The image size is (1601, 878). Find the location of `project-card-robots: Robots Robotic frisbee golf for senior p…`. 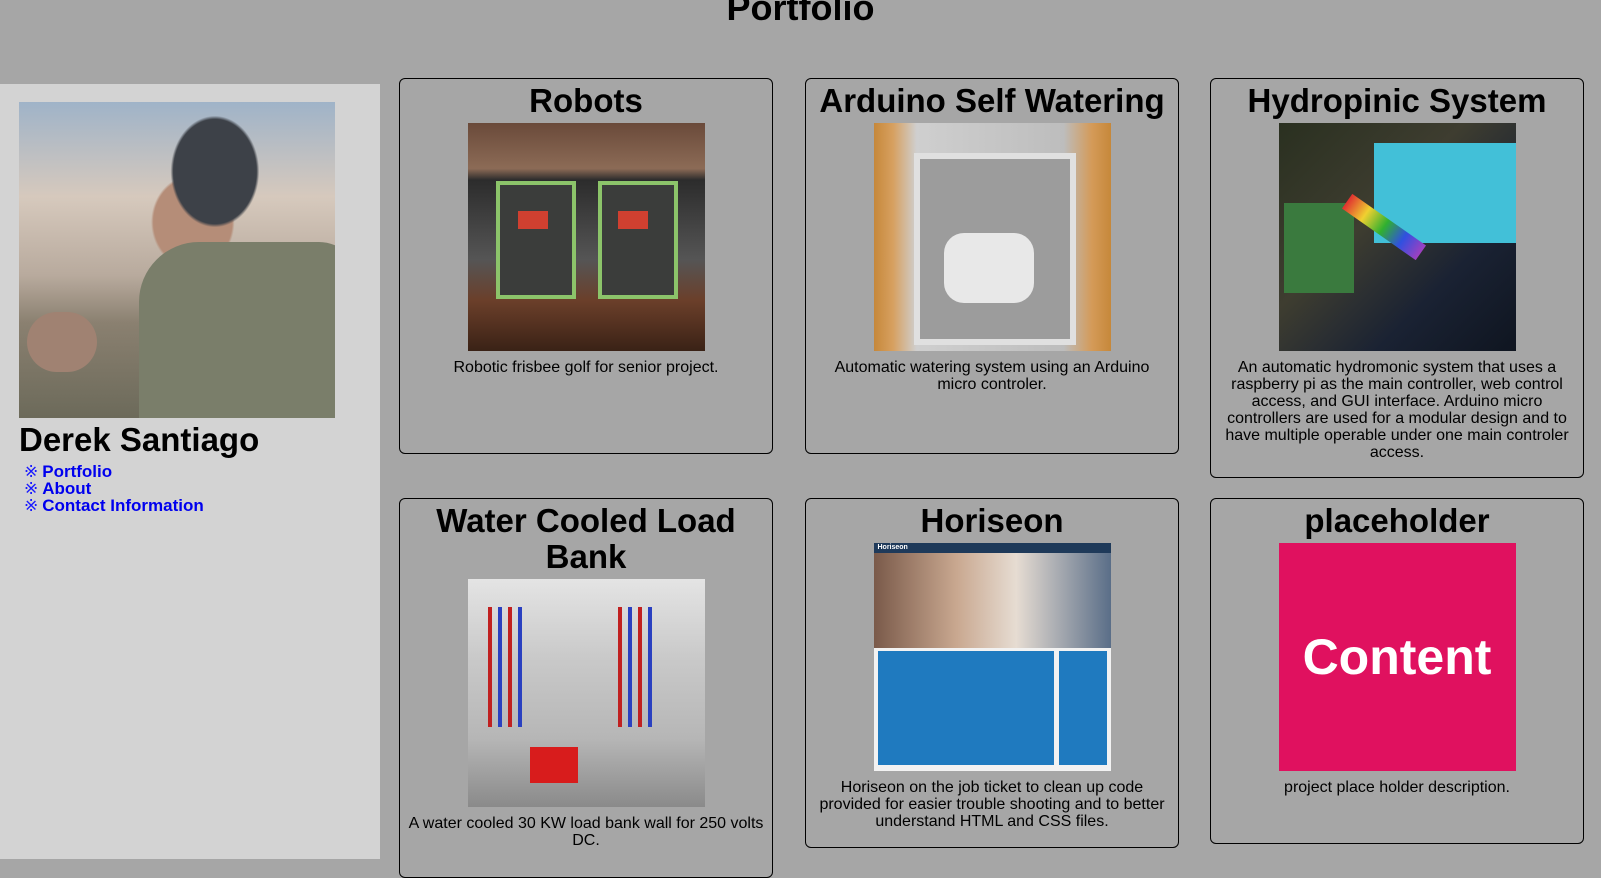

project-card-robots: Robots Robotic frisbee golf for senior p… is located at coordinates (586, 266).